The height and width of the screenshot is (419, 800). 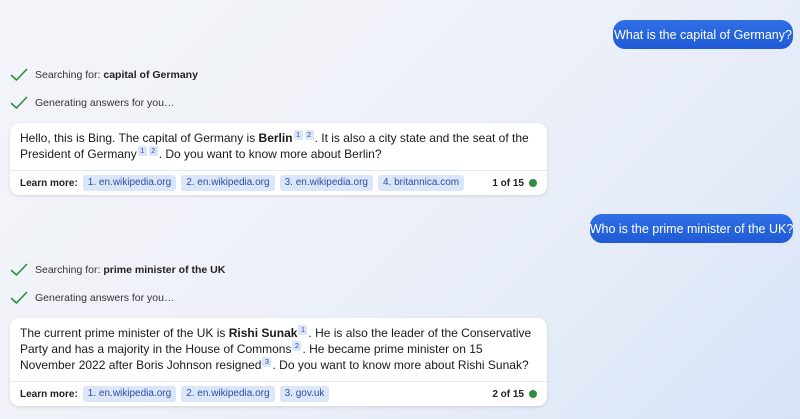 What do you see at coordinates (275, 138) in the screenshot?
I see `answer-highlight: Berlin` at bounding box center [275, 138].